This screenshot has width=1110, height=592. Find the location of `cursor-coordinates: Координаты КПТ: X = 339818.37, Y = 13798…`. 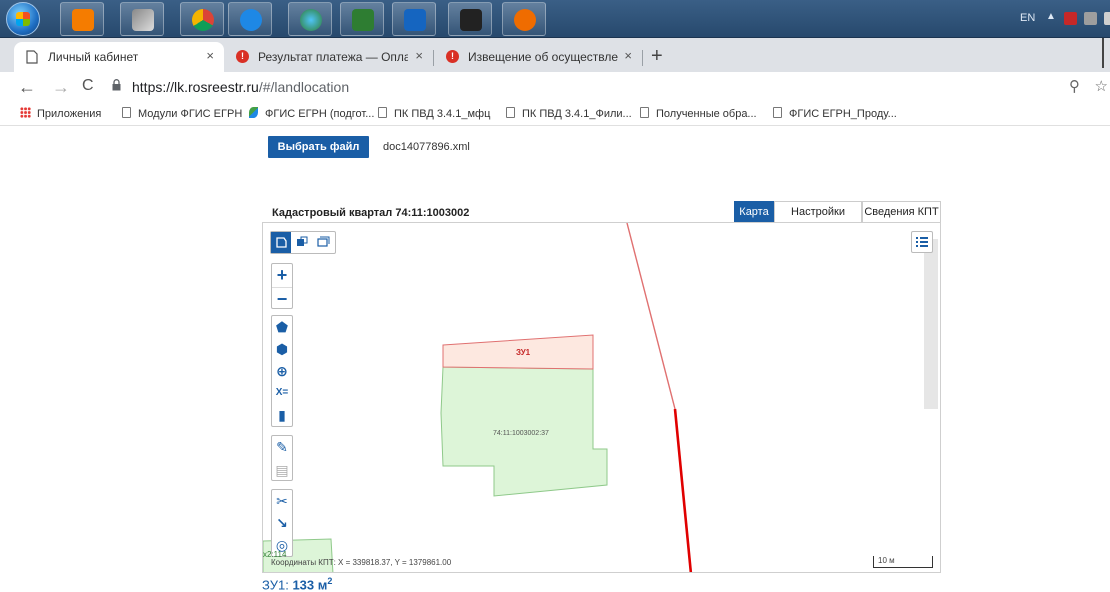

cursor-coordinates: Координаты КПТ: X = 339818.37, Y = 13798… is located at coordinates (361, 562).